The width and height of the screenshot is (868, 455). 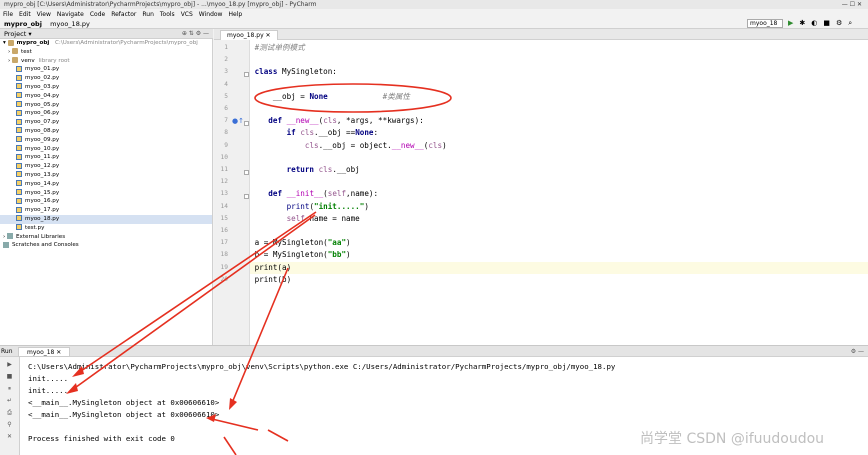 I want to click on tree-file: myoo_08.py, so click(x=106, y=131).